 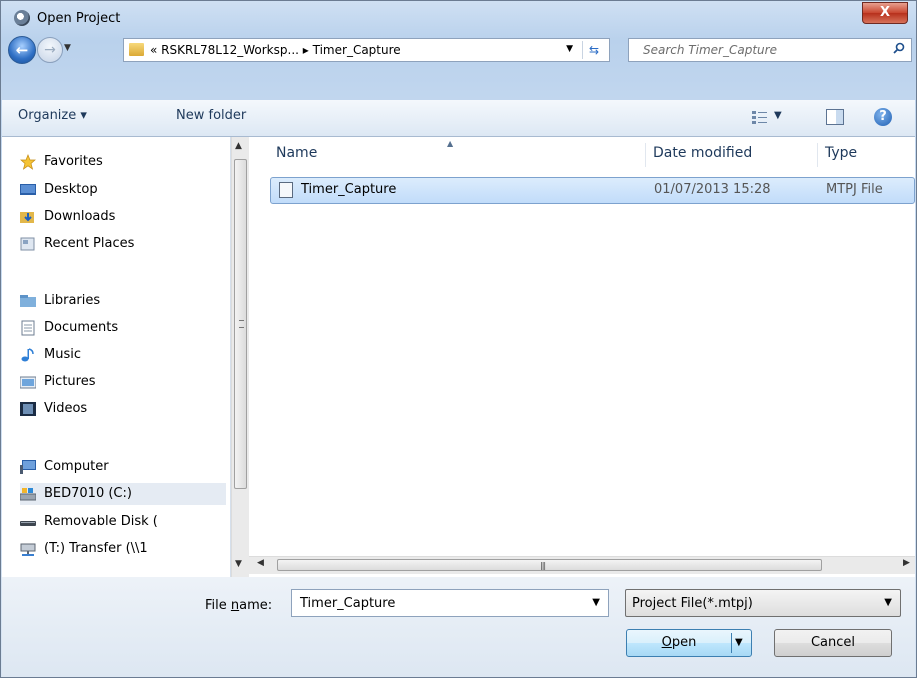 I want to click on sort-ascending-icon: ▲, so click(x=450, y=143).